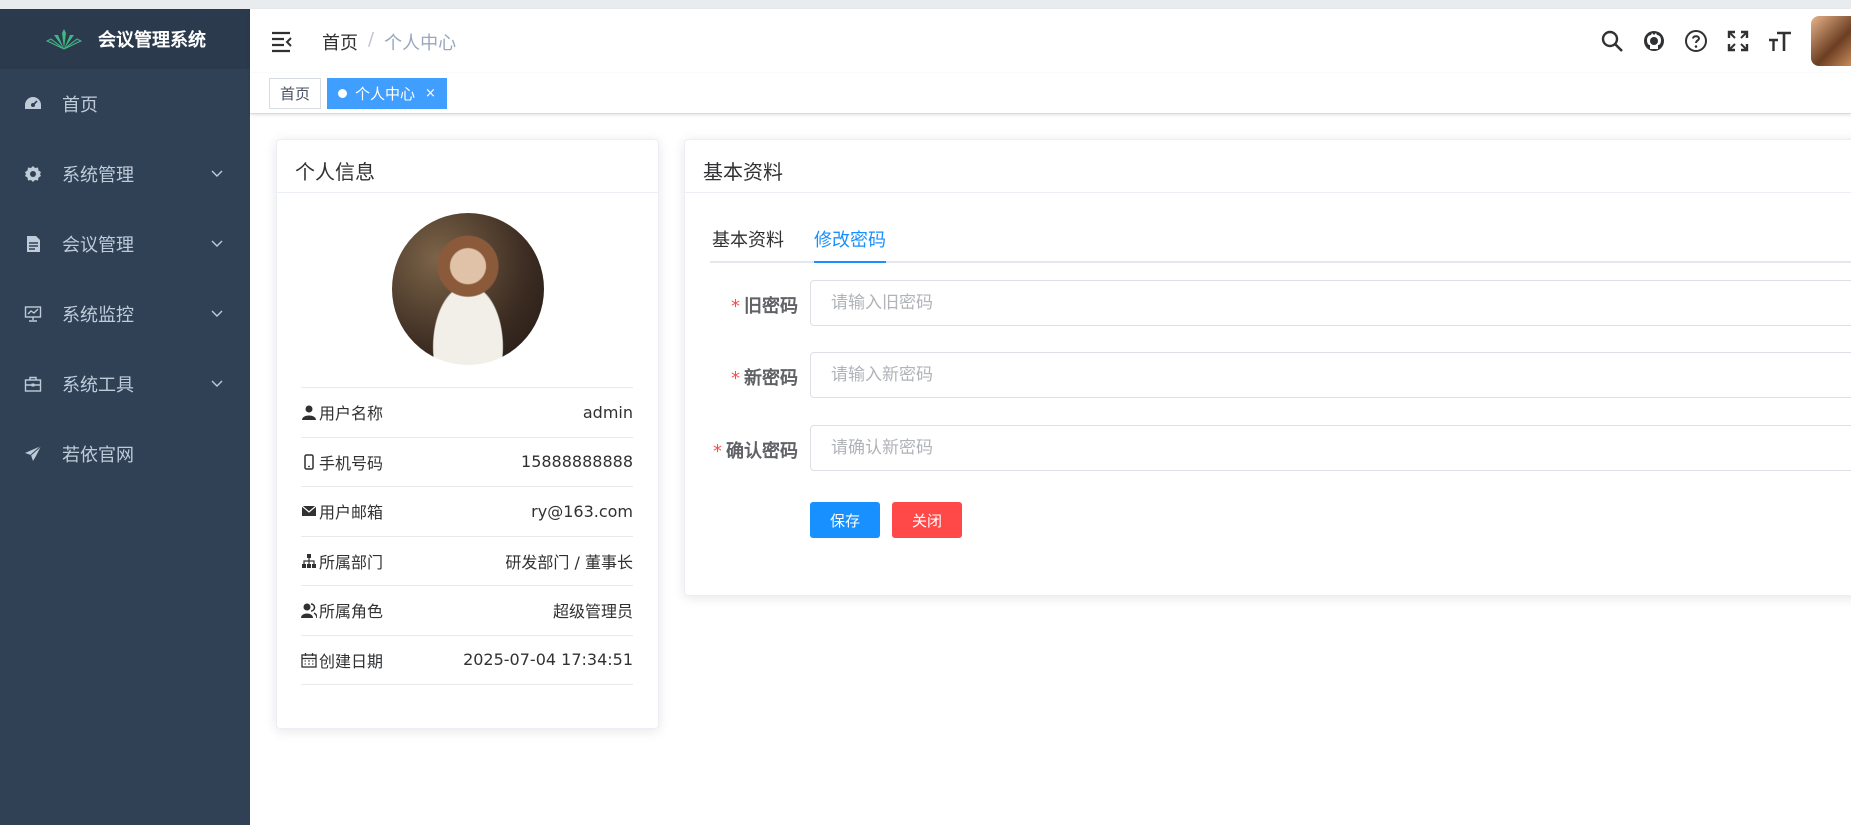 This screenshot has height=825, width=1851. Describe the element at coordinates (430, 93) in the screenshot. I see `close-icon: ×` at that location.